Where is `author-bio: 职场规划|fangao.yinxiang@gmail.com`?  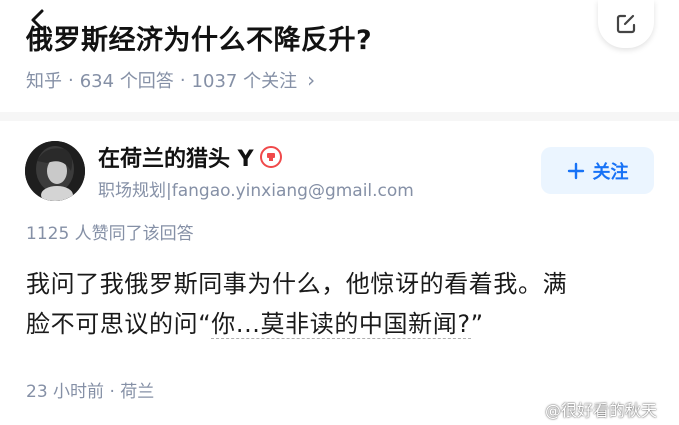
author-bio: 职场规划|fangao.yinxiang@gmail.com is located at coordinates (256, 191).